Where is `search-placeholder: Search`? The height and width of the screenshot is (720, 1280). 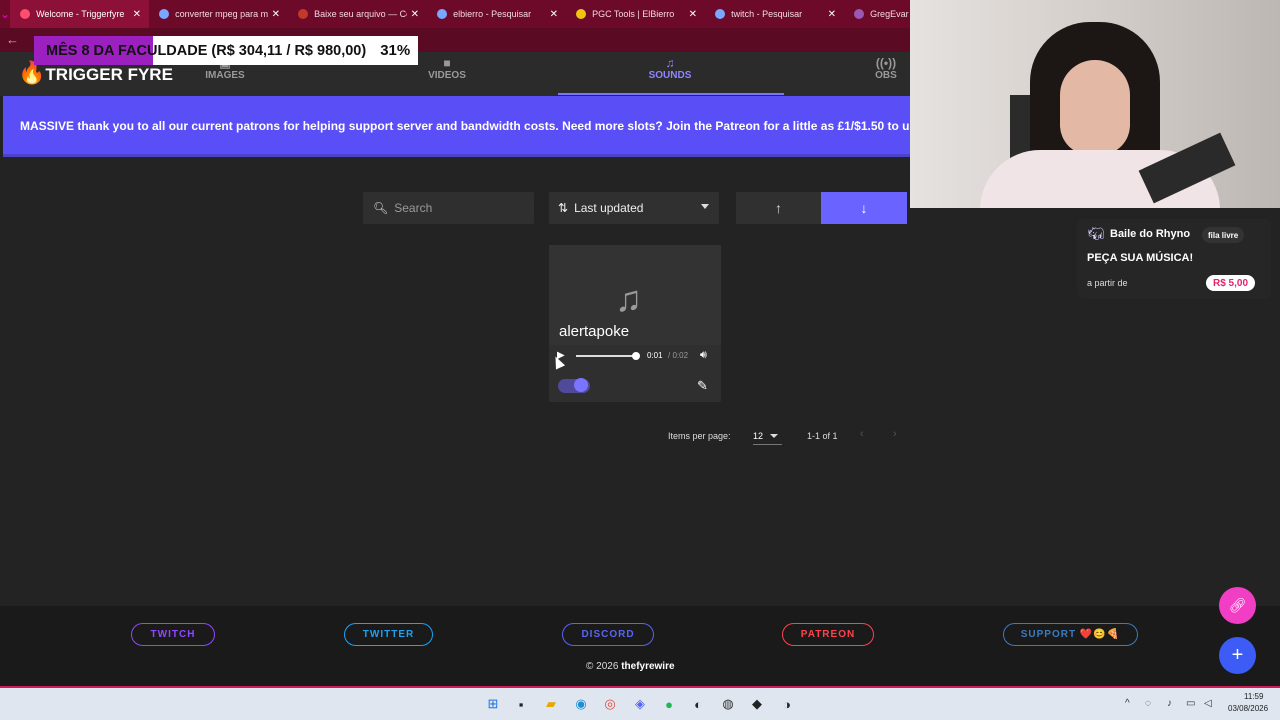
search-placeholder: Search is located at coordinates (413, 208).